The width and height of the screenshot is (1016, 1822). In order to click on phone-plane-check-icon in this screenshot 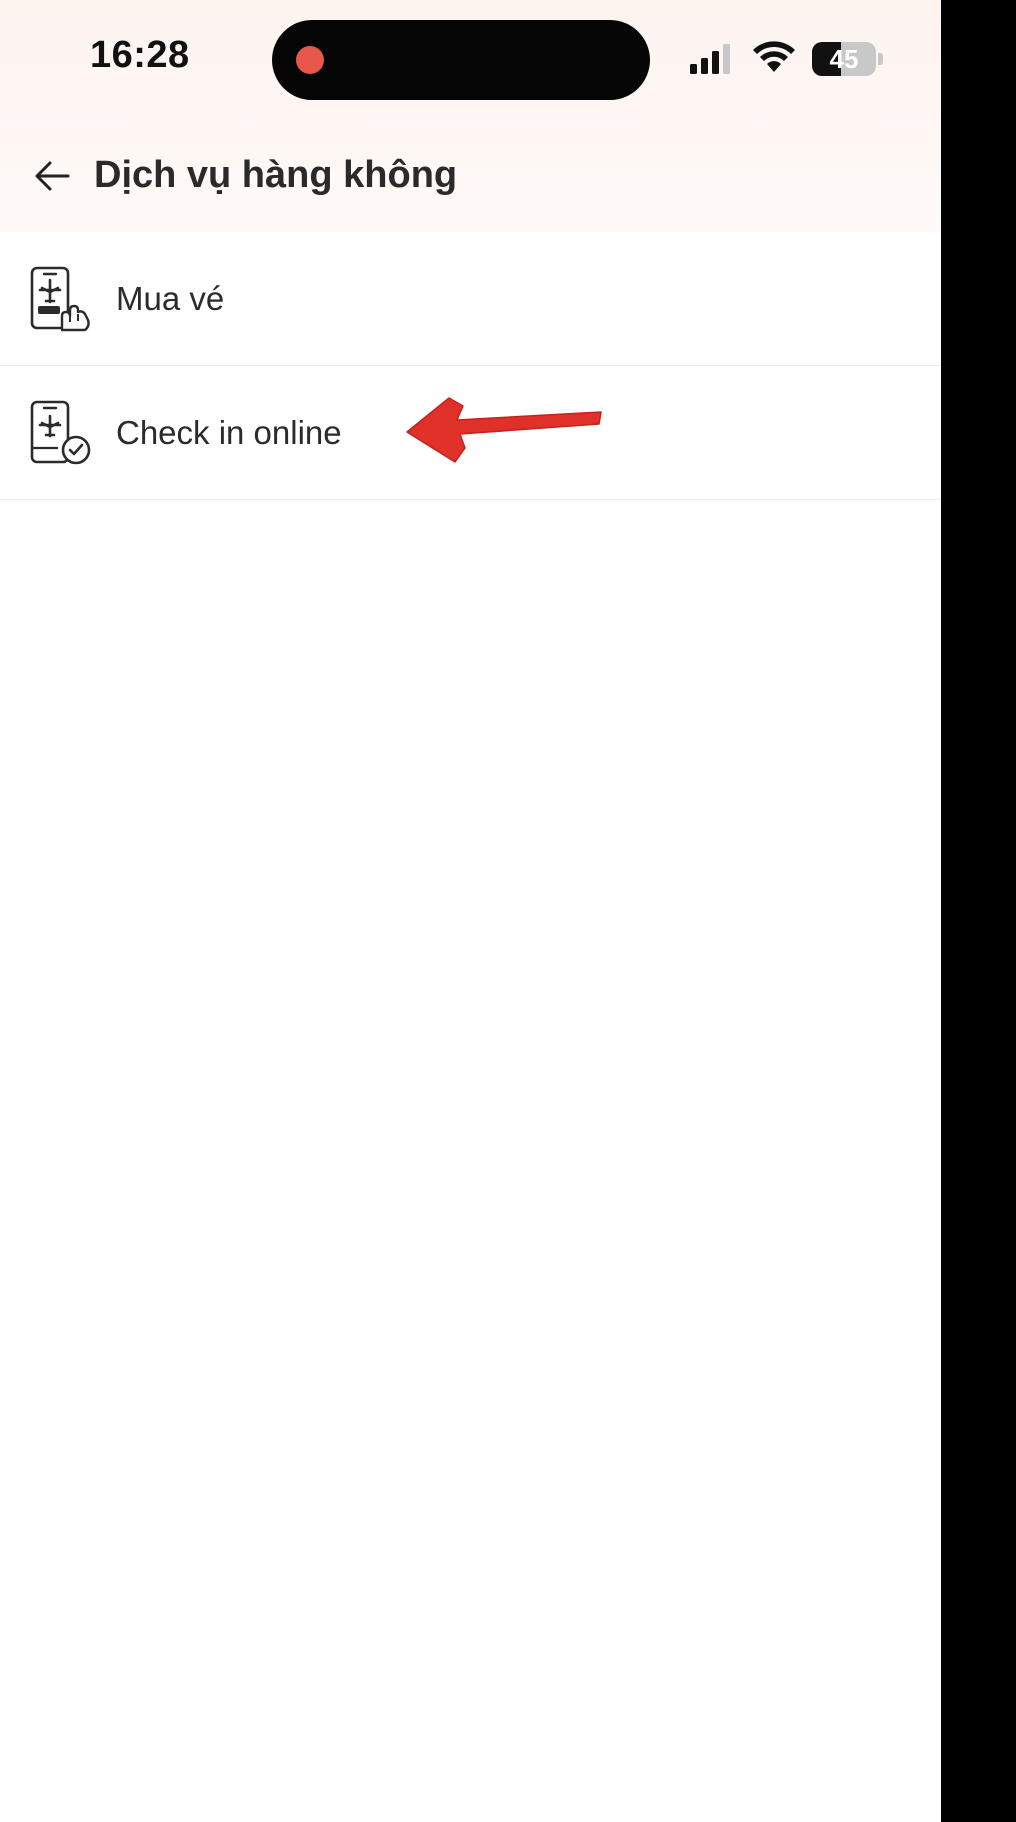, I will do `click(60, 432)`.